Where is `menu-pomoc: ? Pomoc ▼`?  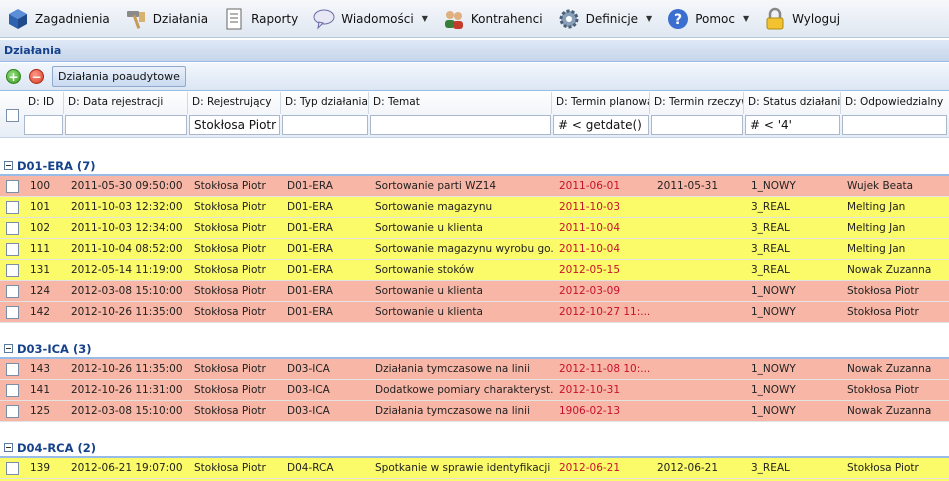 menu-pomoc: ? Pomoc ▼ is located at coordinates (708, 19).